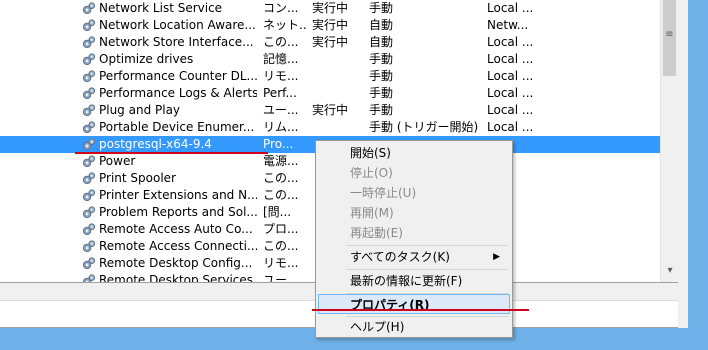  Describe the element at coordinates (670, 271) in the screenshot. I see `scroll-down-arrow-icon: ▾` at that location.